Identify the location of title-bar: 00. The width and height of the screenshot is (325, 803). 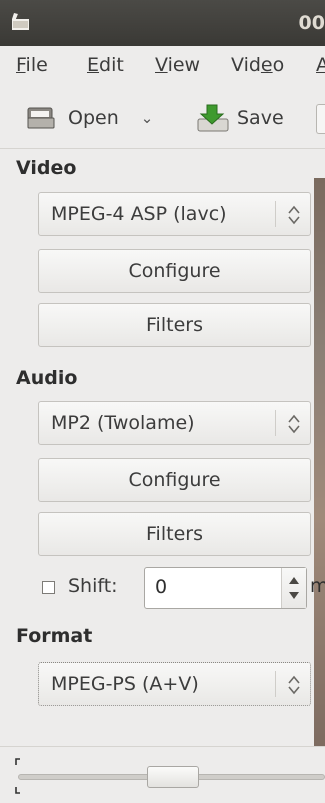
(162, 23).